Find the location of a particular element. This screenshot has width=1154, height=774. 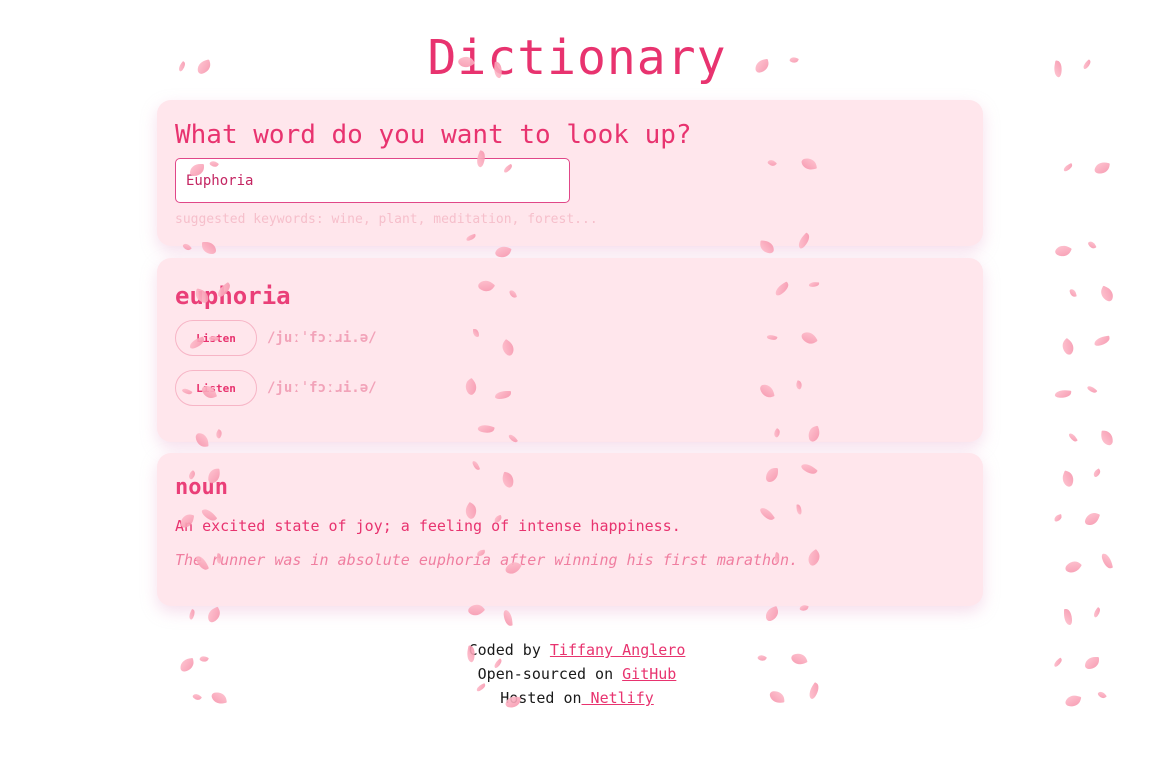

footer-open-line: Open-sourced on GitHub is located at coordinates (577, 674).